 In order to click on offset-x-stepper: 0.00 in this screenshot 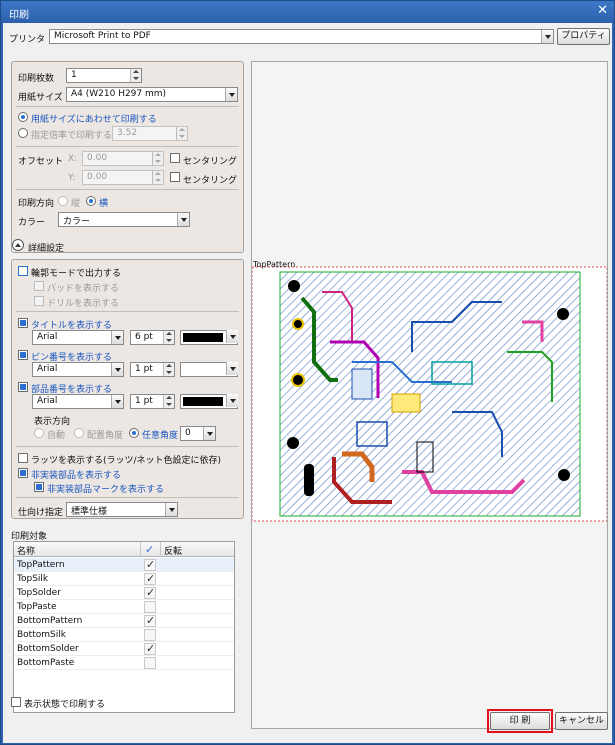, I will do `click(123, 158)`.